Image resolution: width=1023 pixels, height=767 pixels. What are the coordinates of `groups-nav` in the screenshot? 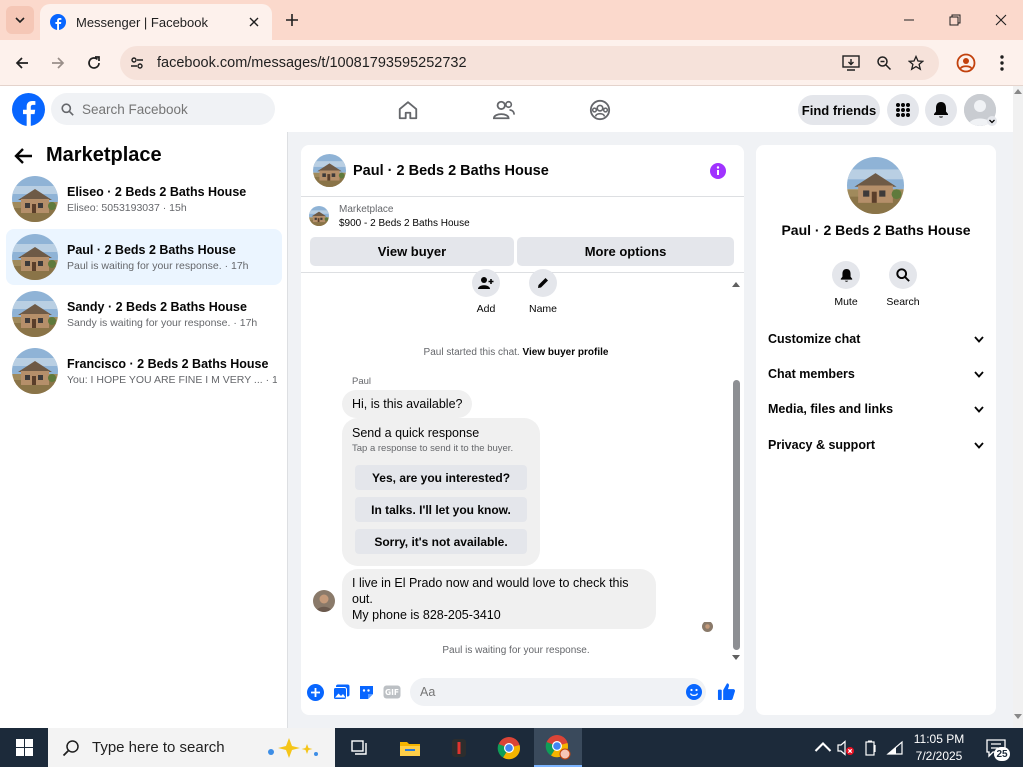 It's located at (600, 110).